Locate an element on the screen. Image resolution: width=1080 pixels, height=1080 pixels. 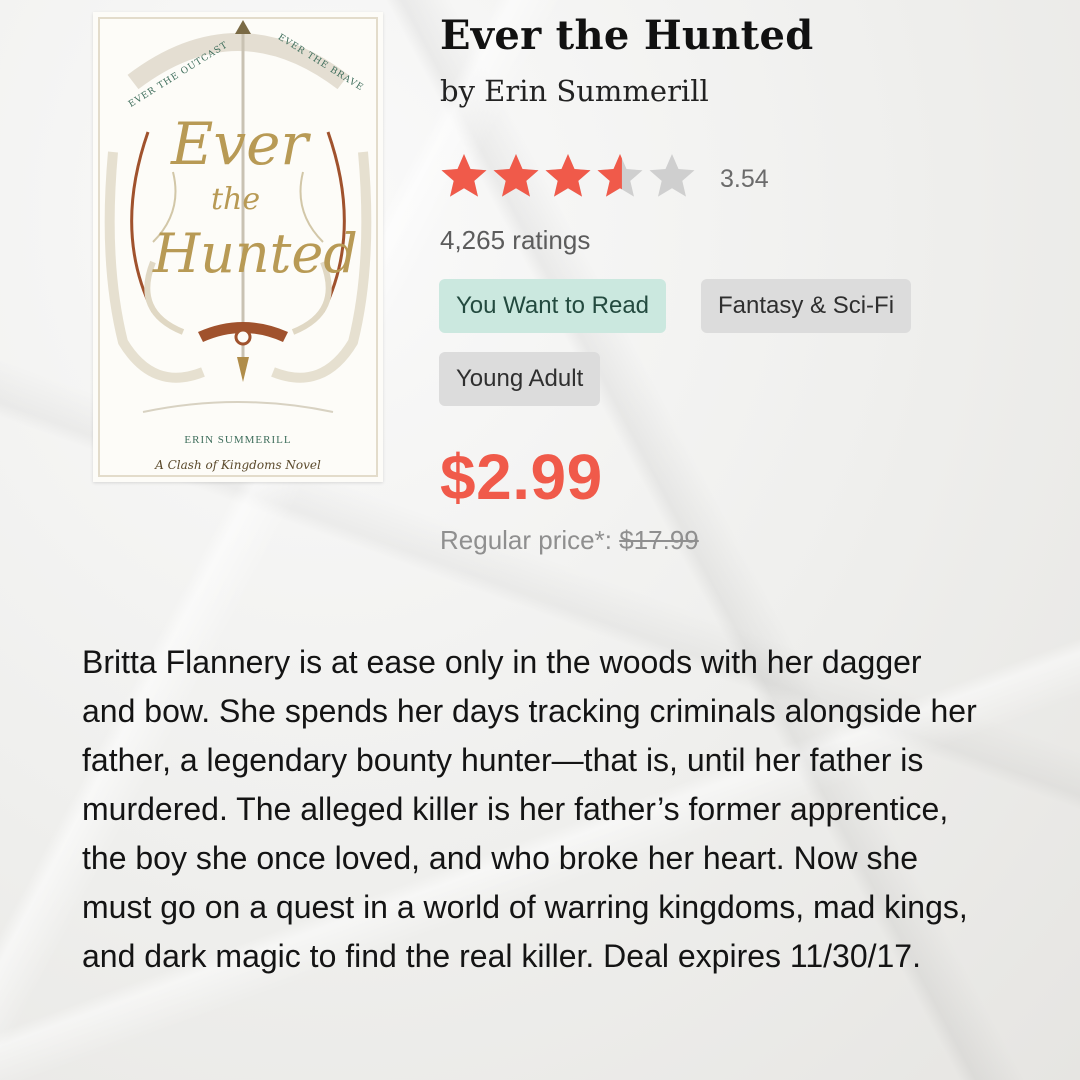
ratings-count: 4,265 ratings is located at coordinates (515, 240).